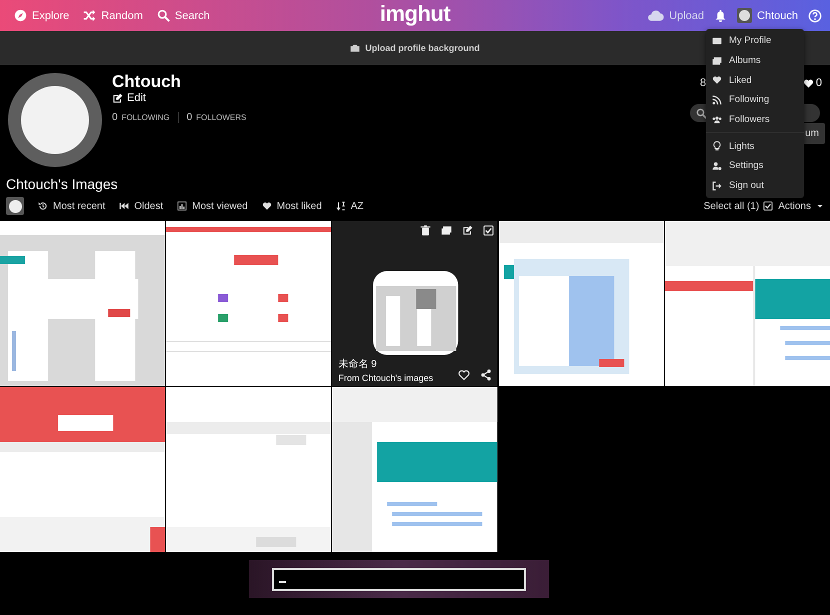 The width and height of the screenshot is (830, 615). Describe the element at coordinates (755, 146) in the screenshot. I see `menu-item: Lights` at that location.